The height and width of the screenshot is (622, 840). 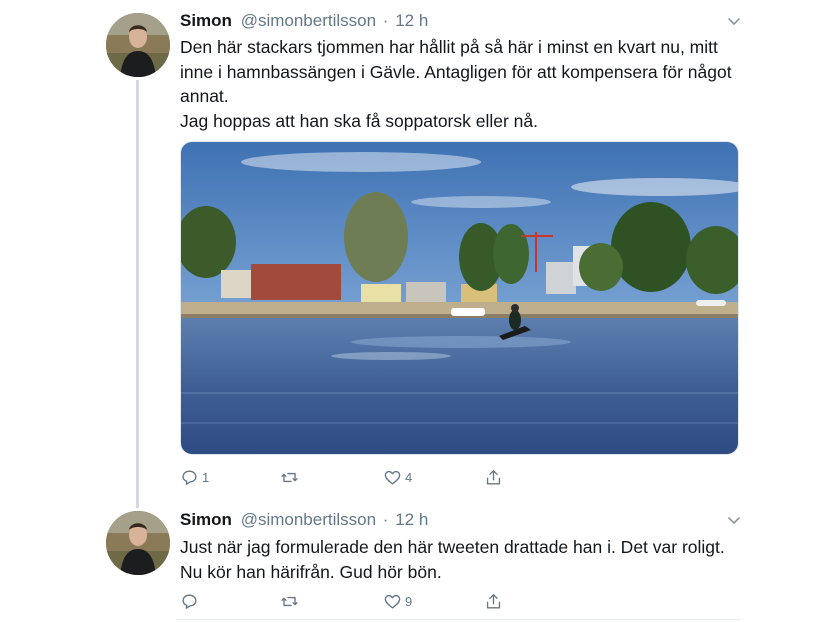 I want to click on display-name: Simon, so click(x=206, y=519).